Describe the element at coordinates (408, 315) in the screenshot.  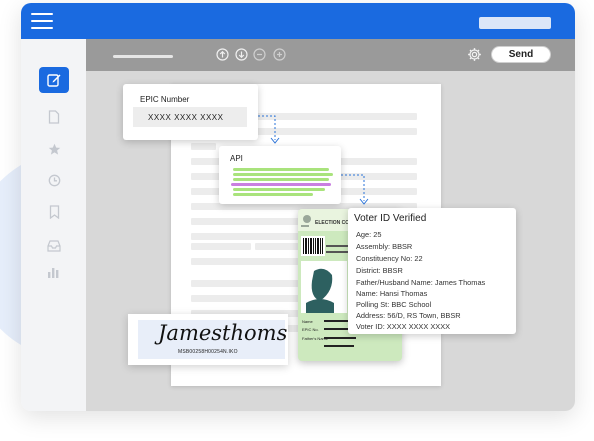
I see `detail-address: Address: 56/D, RS Town, BBSR` at that location.